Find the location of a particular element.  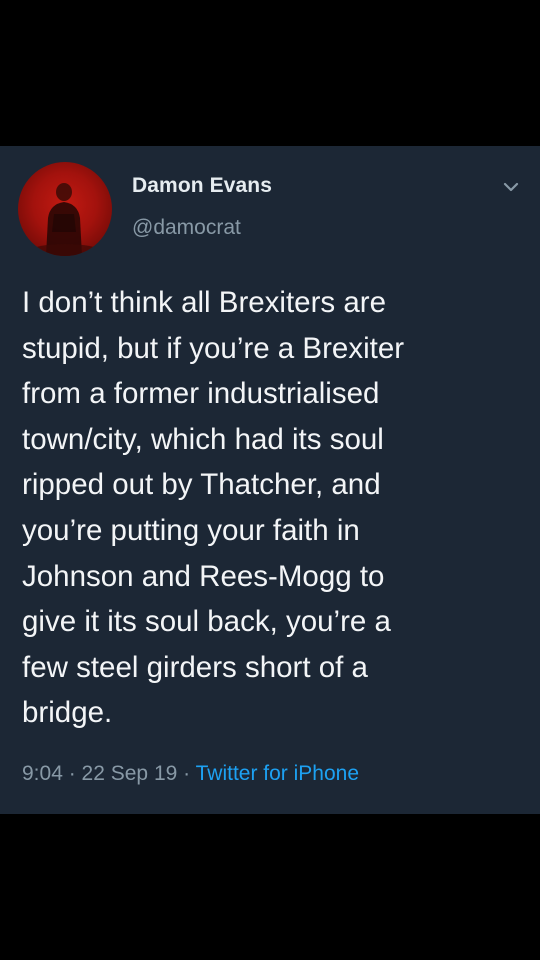

tweet-metadata: 9:04 · 22 Sep 19 · Twitter for iPhone is located at coordinates (190, 774).